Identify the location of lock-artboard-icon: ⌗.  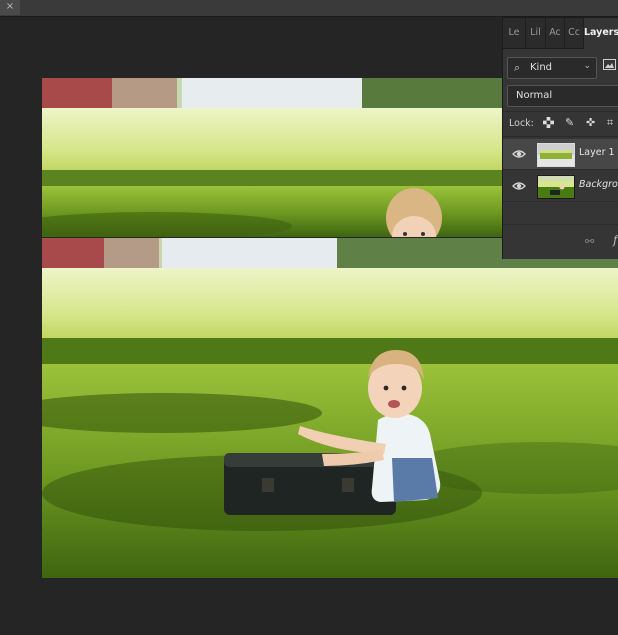
(610, 123).